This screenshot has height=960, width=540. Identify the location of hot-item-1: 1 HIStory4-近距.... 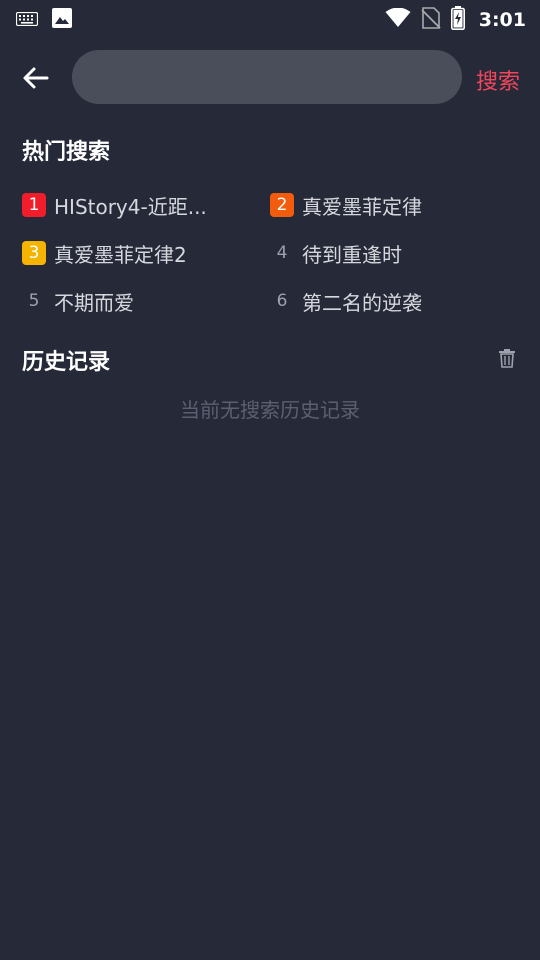
(114, 205).